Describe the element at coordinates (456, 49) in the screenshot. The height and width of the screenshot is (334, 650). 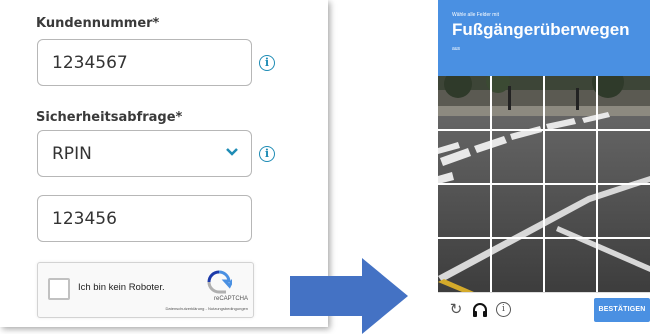
I see `captcha-sub: aus` at that location.